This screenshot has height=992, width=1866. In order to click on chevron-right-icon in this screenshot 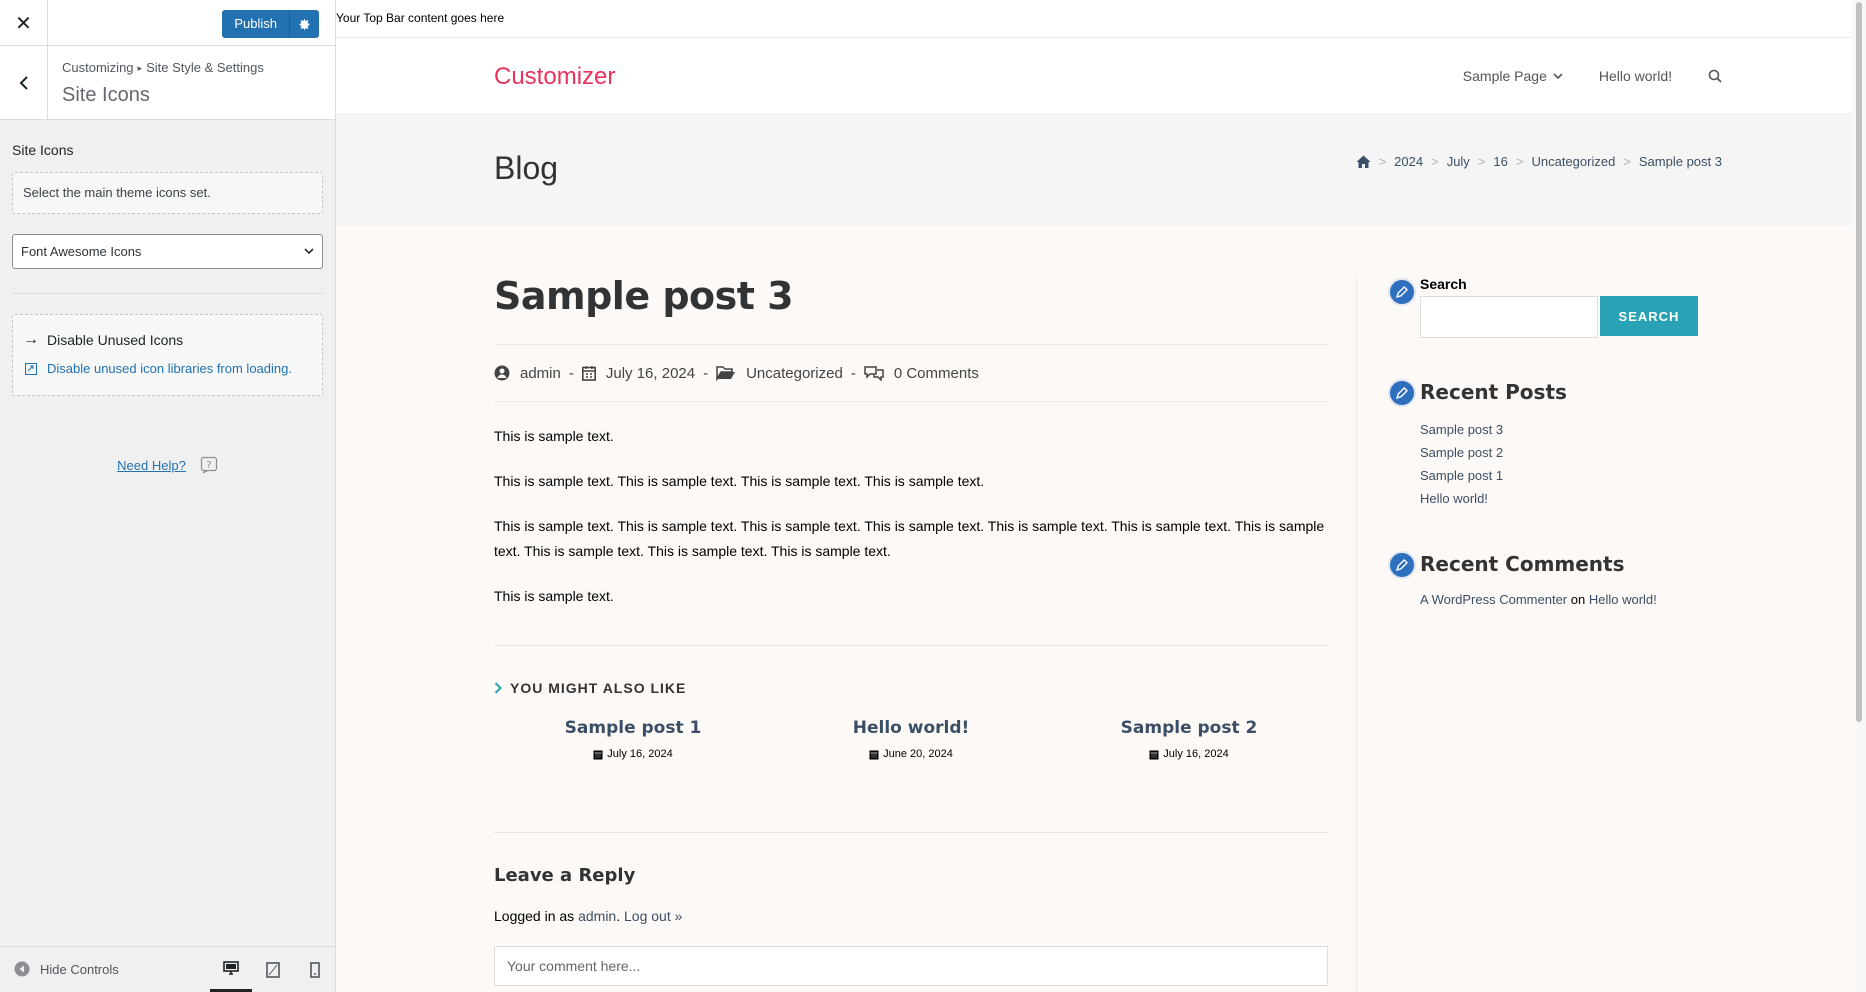, I will do `click(498, 688)`.